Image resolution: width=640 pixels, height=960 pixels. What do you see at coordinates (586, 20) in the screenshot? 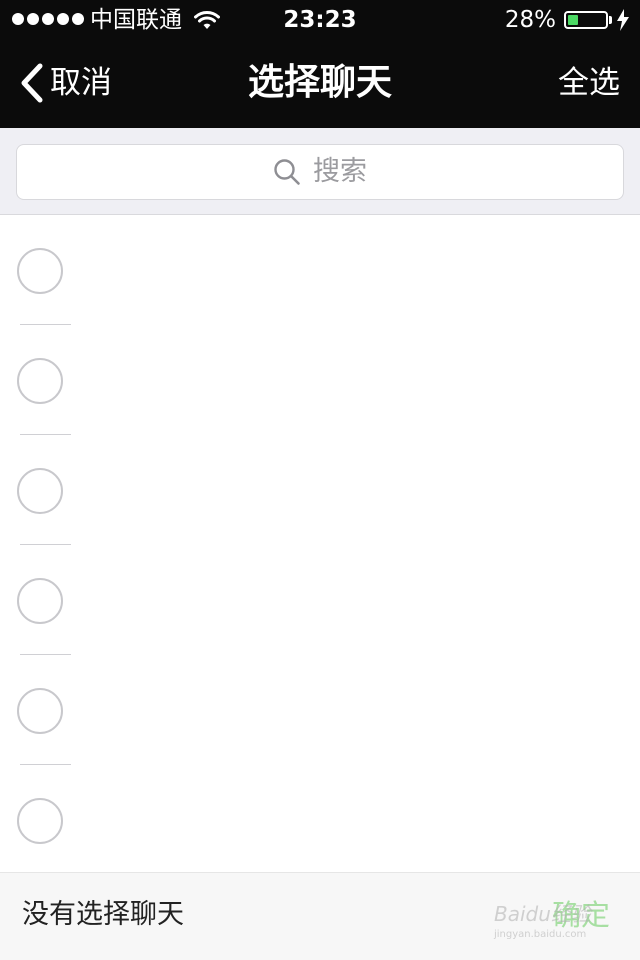
I see `battery-icon` at bounding box center [586, 20].